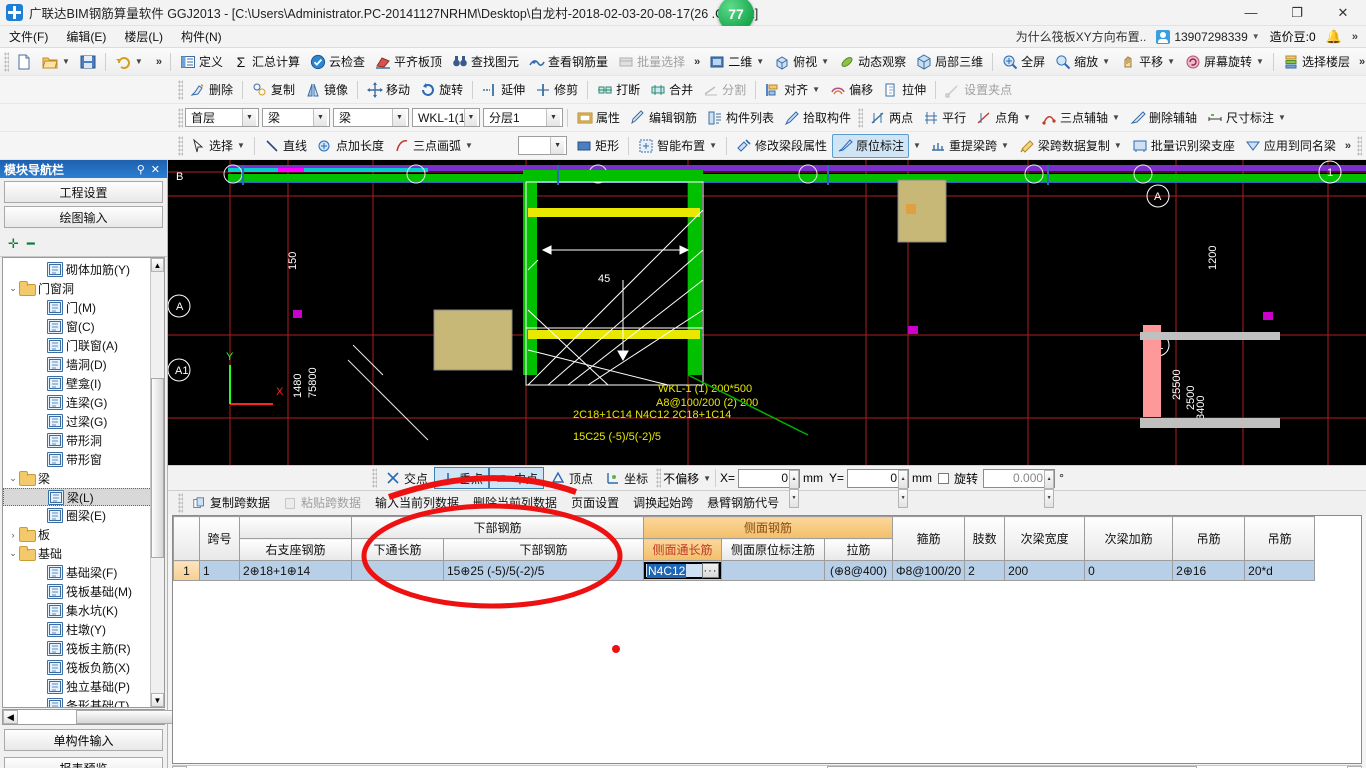 The height and width of the screenshot is (768, 1366). Describe the element at coordinates (801, 62) in the screenshot. I see `top-view-button: 俯视 ▼` at that location.